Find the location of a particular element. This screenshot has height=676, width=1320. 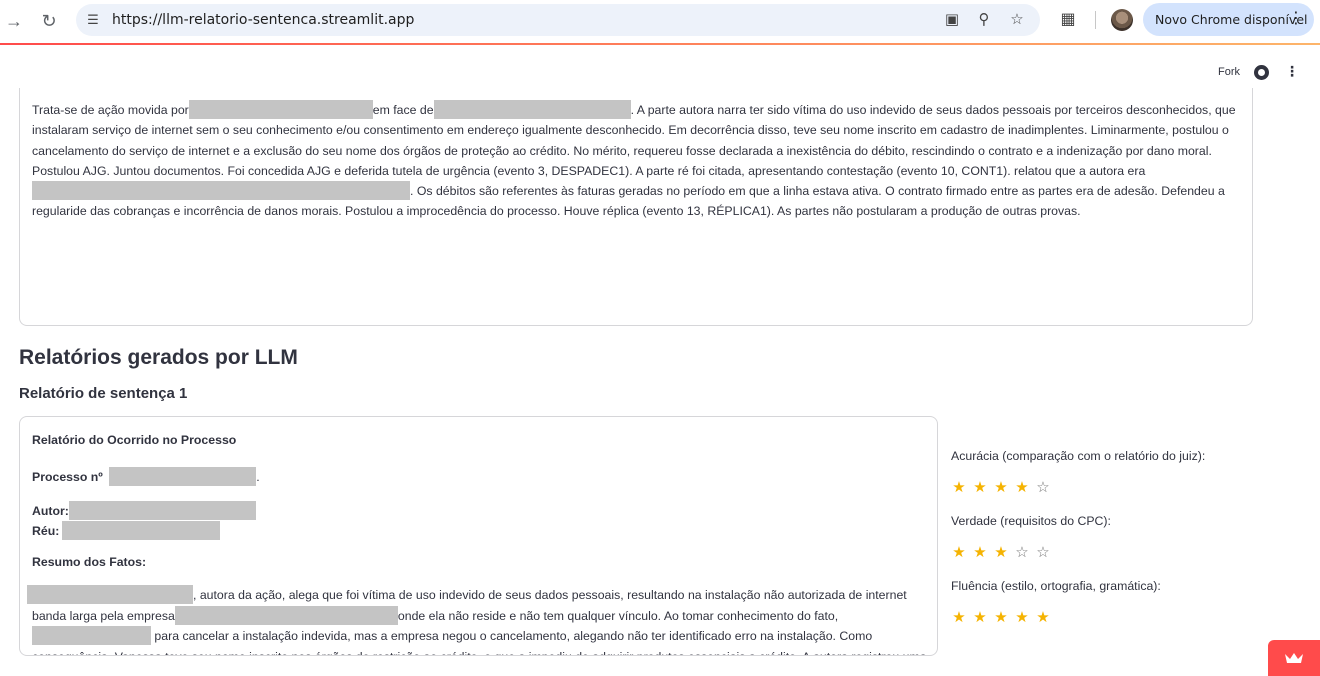

main-menu-icon: ⋮ is located at coordinates (1292, 71).